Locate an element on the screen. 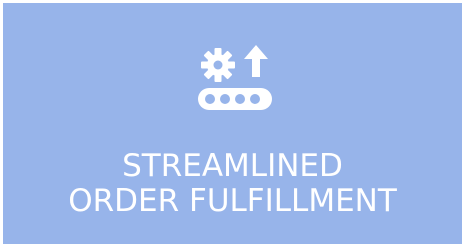 The height and width of the screenshot is (249, 467). tile-title-line-2: ORDER FULFILLMENT is located at coordinates (232, 201).